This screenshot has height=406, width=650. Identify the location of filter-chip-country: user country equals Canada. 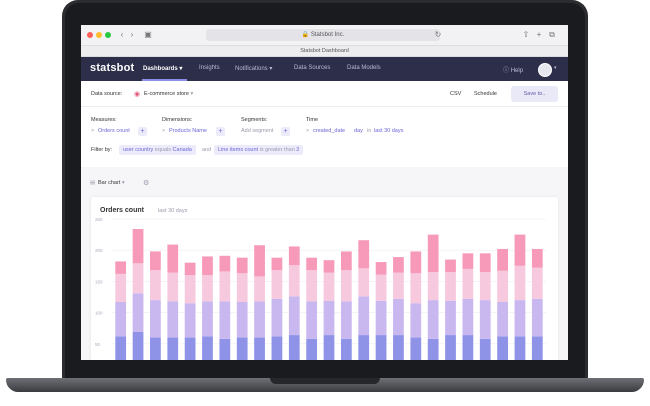
(157, 150).